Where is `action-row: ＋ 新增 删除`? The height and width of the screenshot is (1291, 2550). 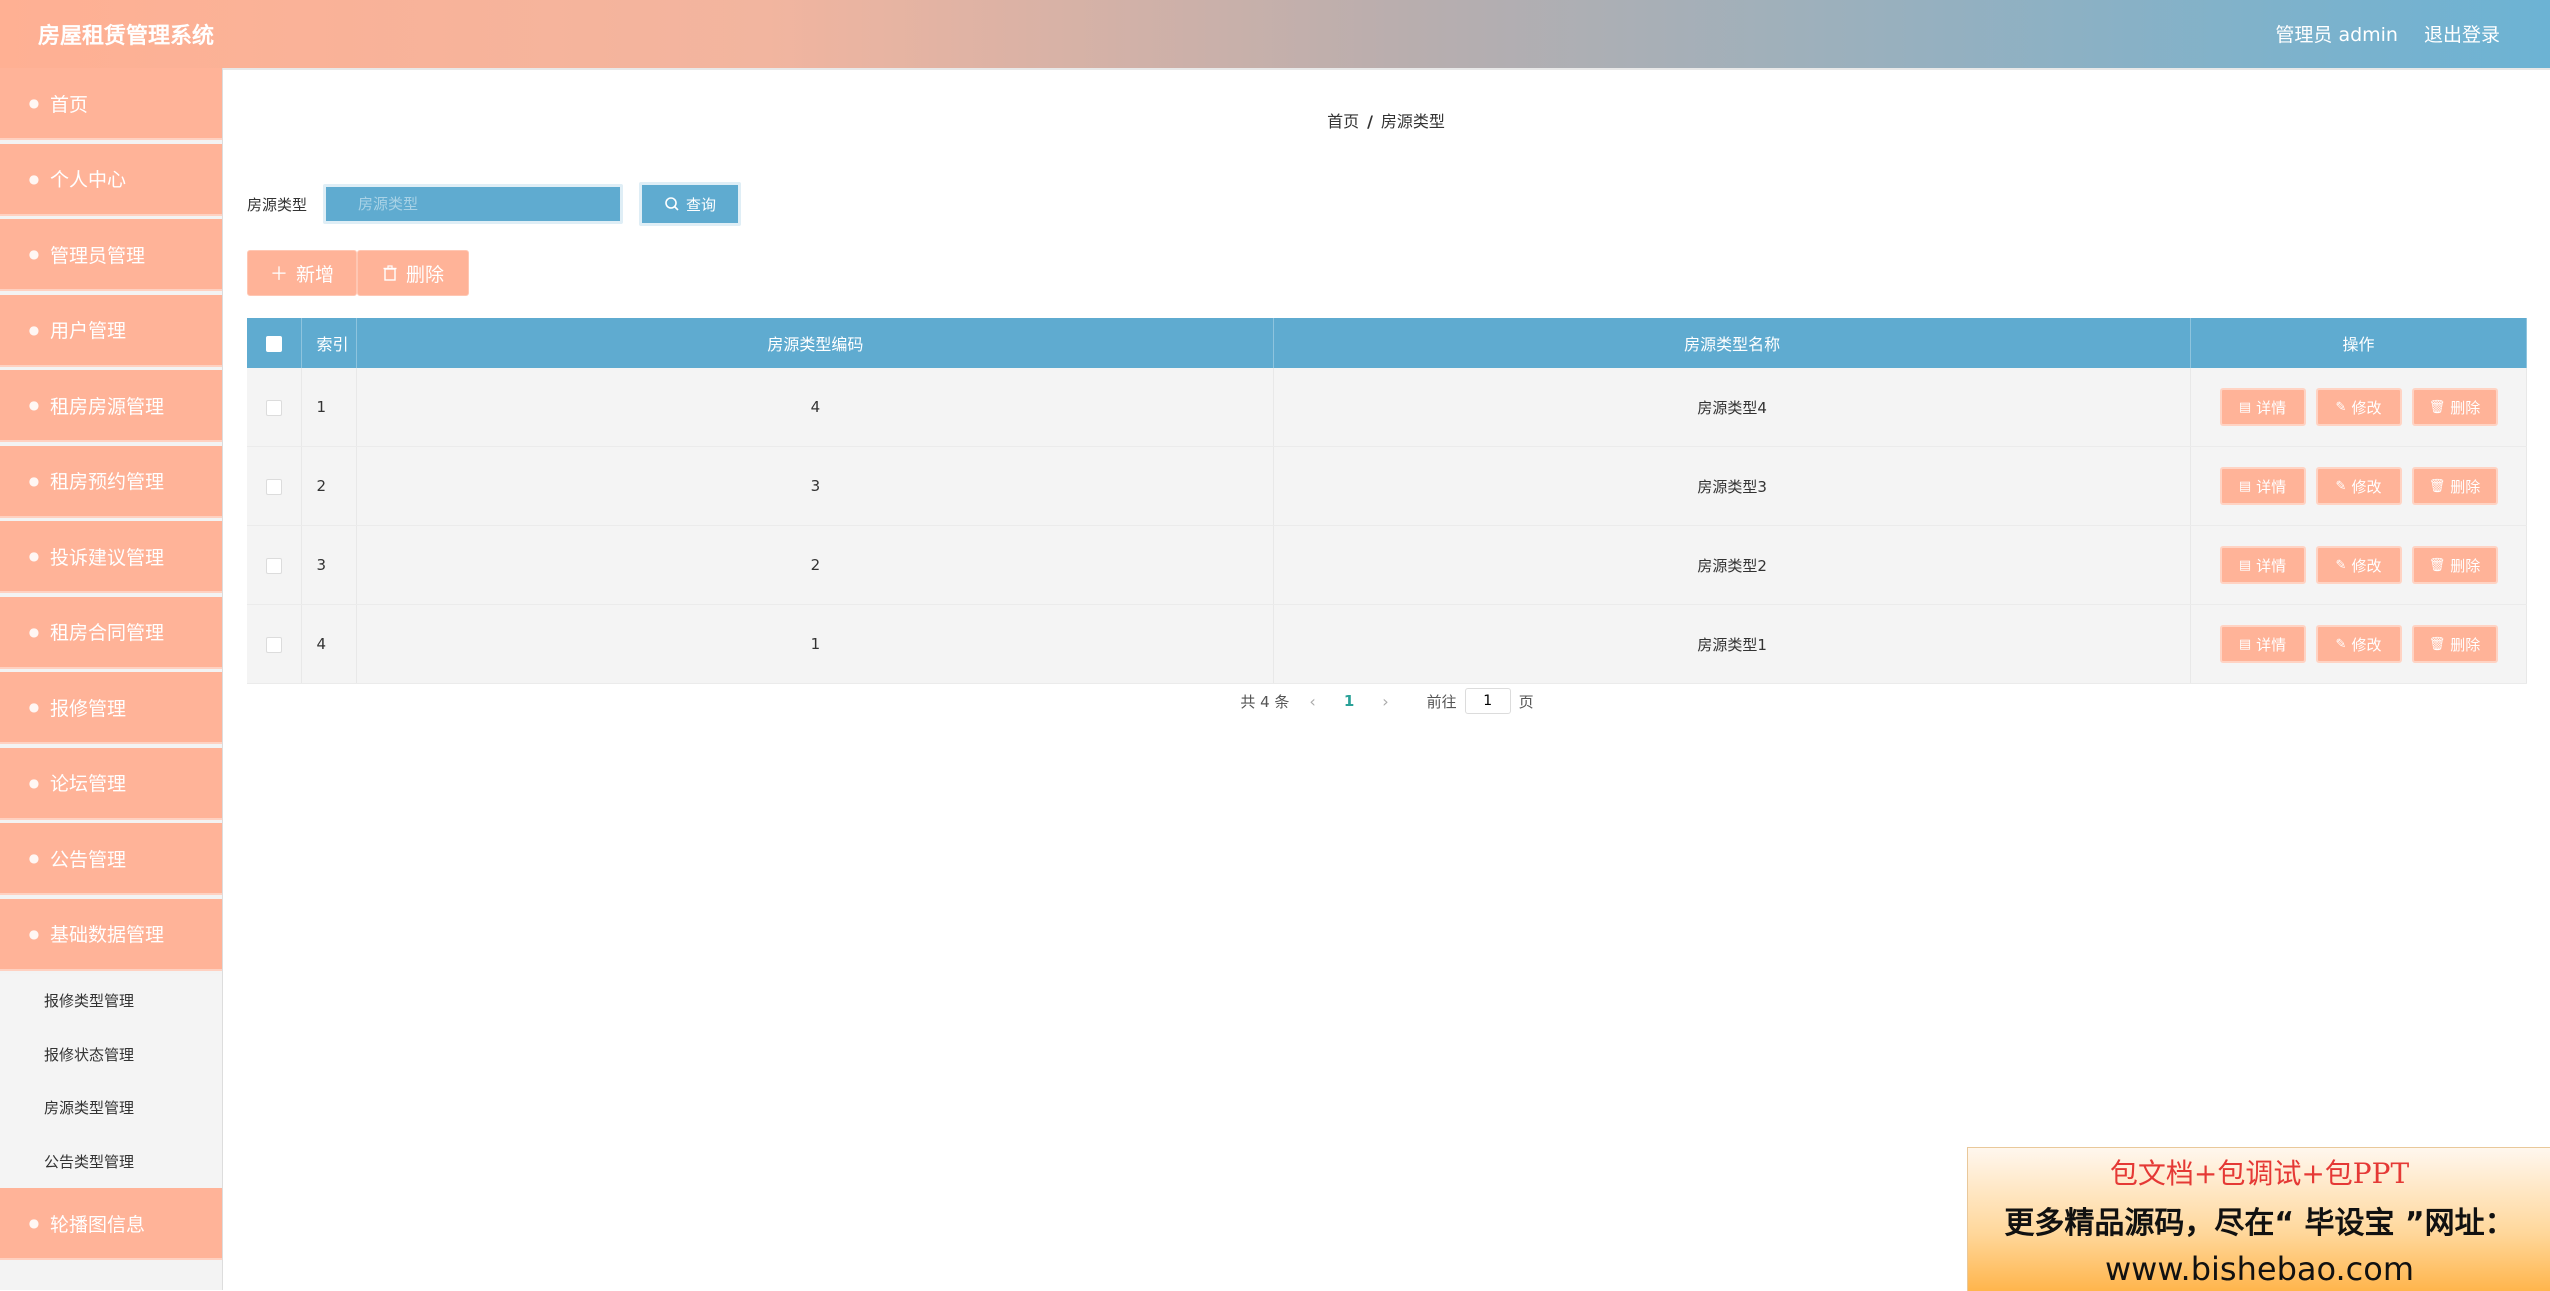 action-row: ＋ 新增 删除 is located at coordinates (358, 273).